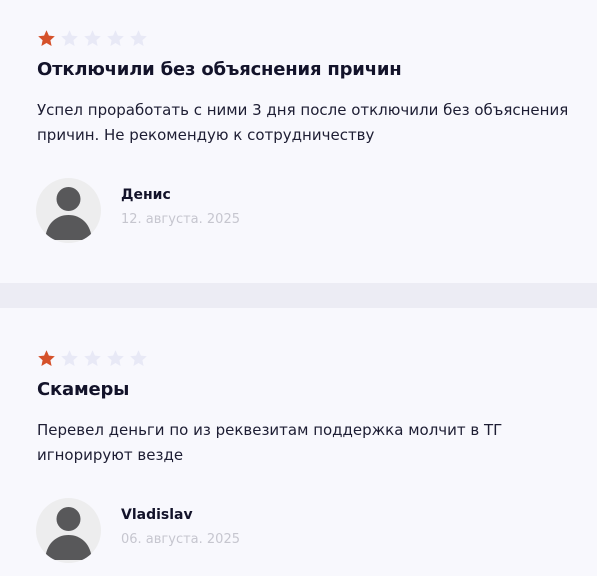  I want to click on review-title: Отключили без объяснения причин, so click(219, 69).